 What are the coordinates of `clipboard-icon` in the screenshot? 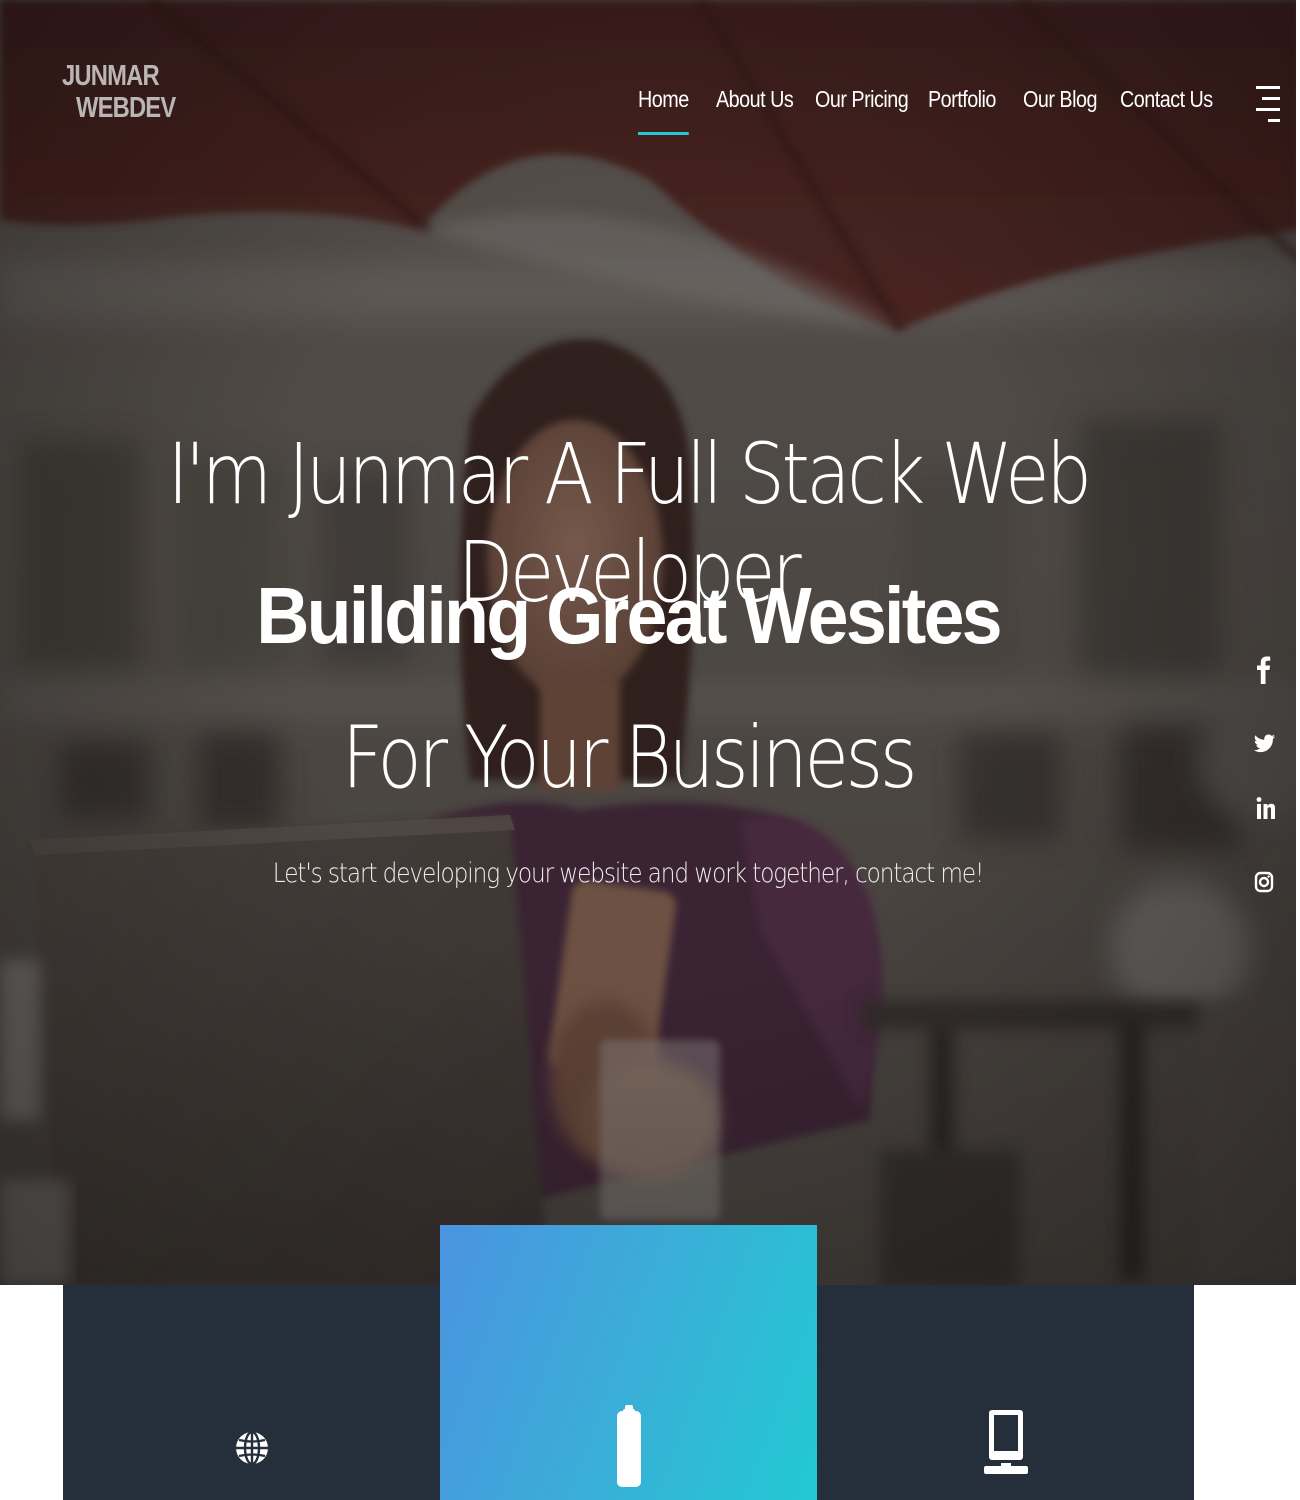 It's located at (629, 1446).